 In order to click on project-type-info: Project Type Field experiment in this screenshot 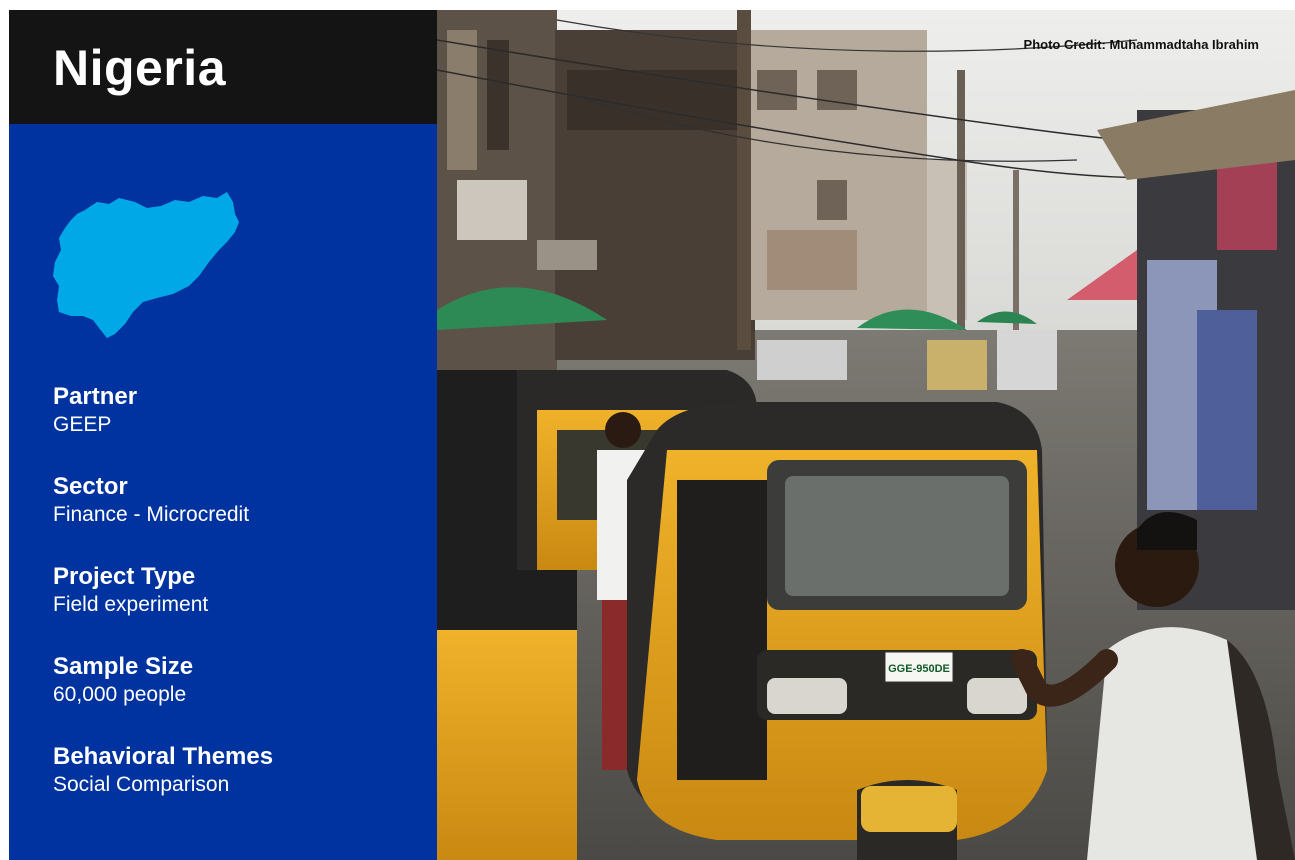, I will do `click(238, 607)`.